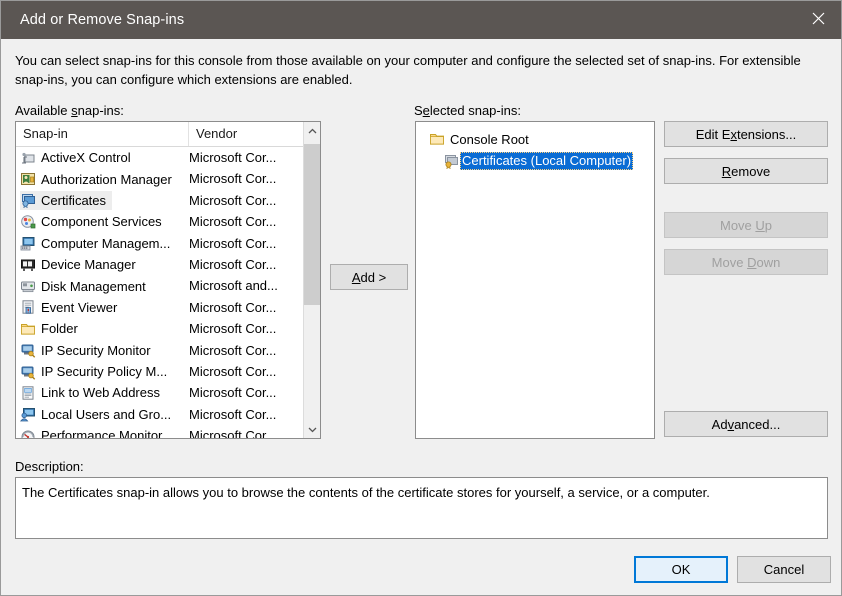 Image resolution: width=842 pixels, height=596 pixels. Describe the element at coordinates (746, 225) in the screenshot. I see `move-up-button: Move Up` at that location.